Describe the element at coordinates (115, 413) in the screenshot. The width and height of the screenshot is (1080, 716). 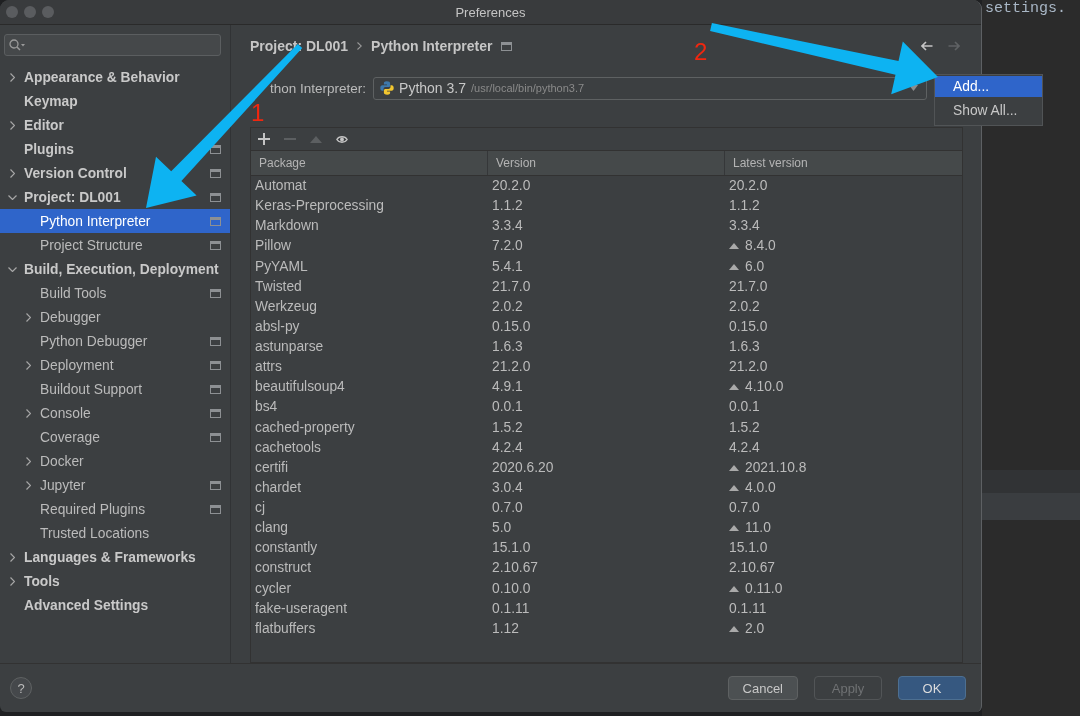
I see `sidebar-item: Console` at that location.